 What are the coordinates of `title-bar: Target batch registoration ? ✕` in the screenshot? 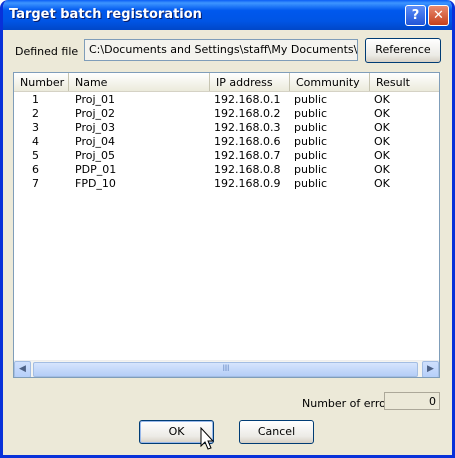 It's located at (227, 15).